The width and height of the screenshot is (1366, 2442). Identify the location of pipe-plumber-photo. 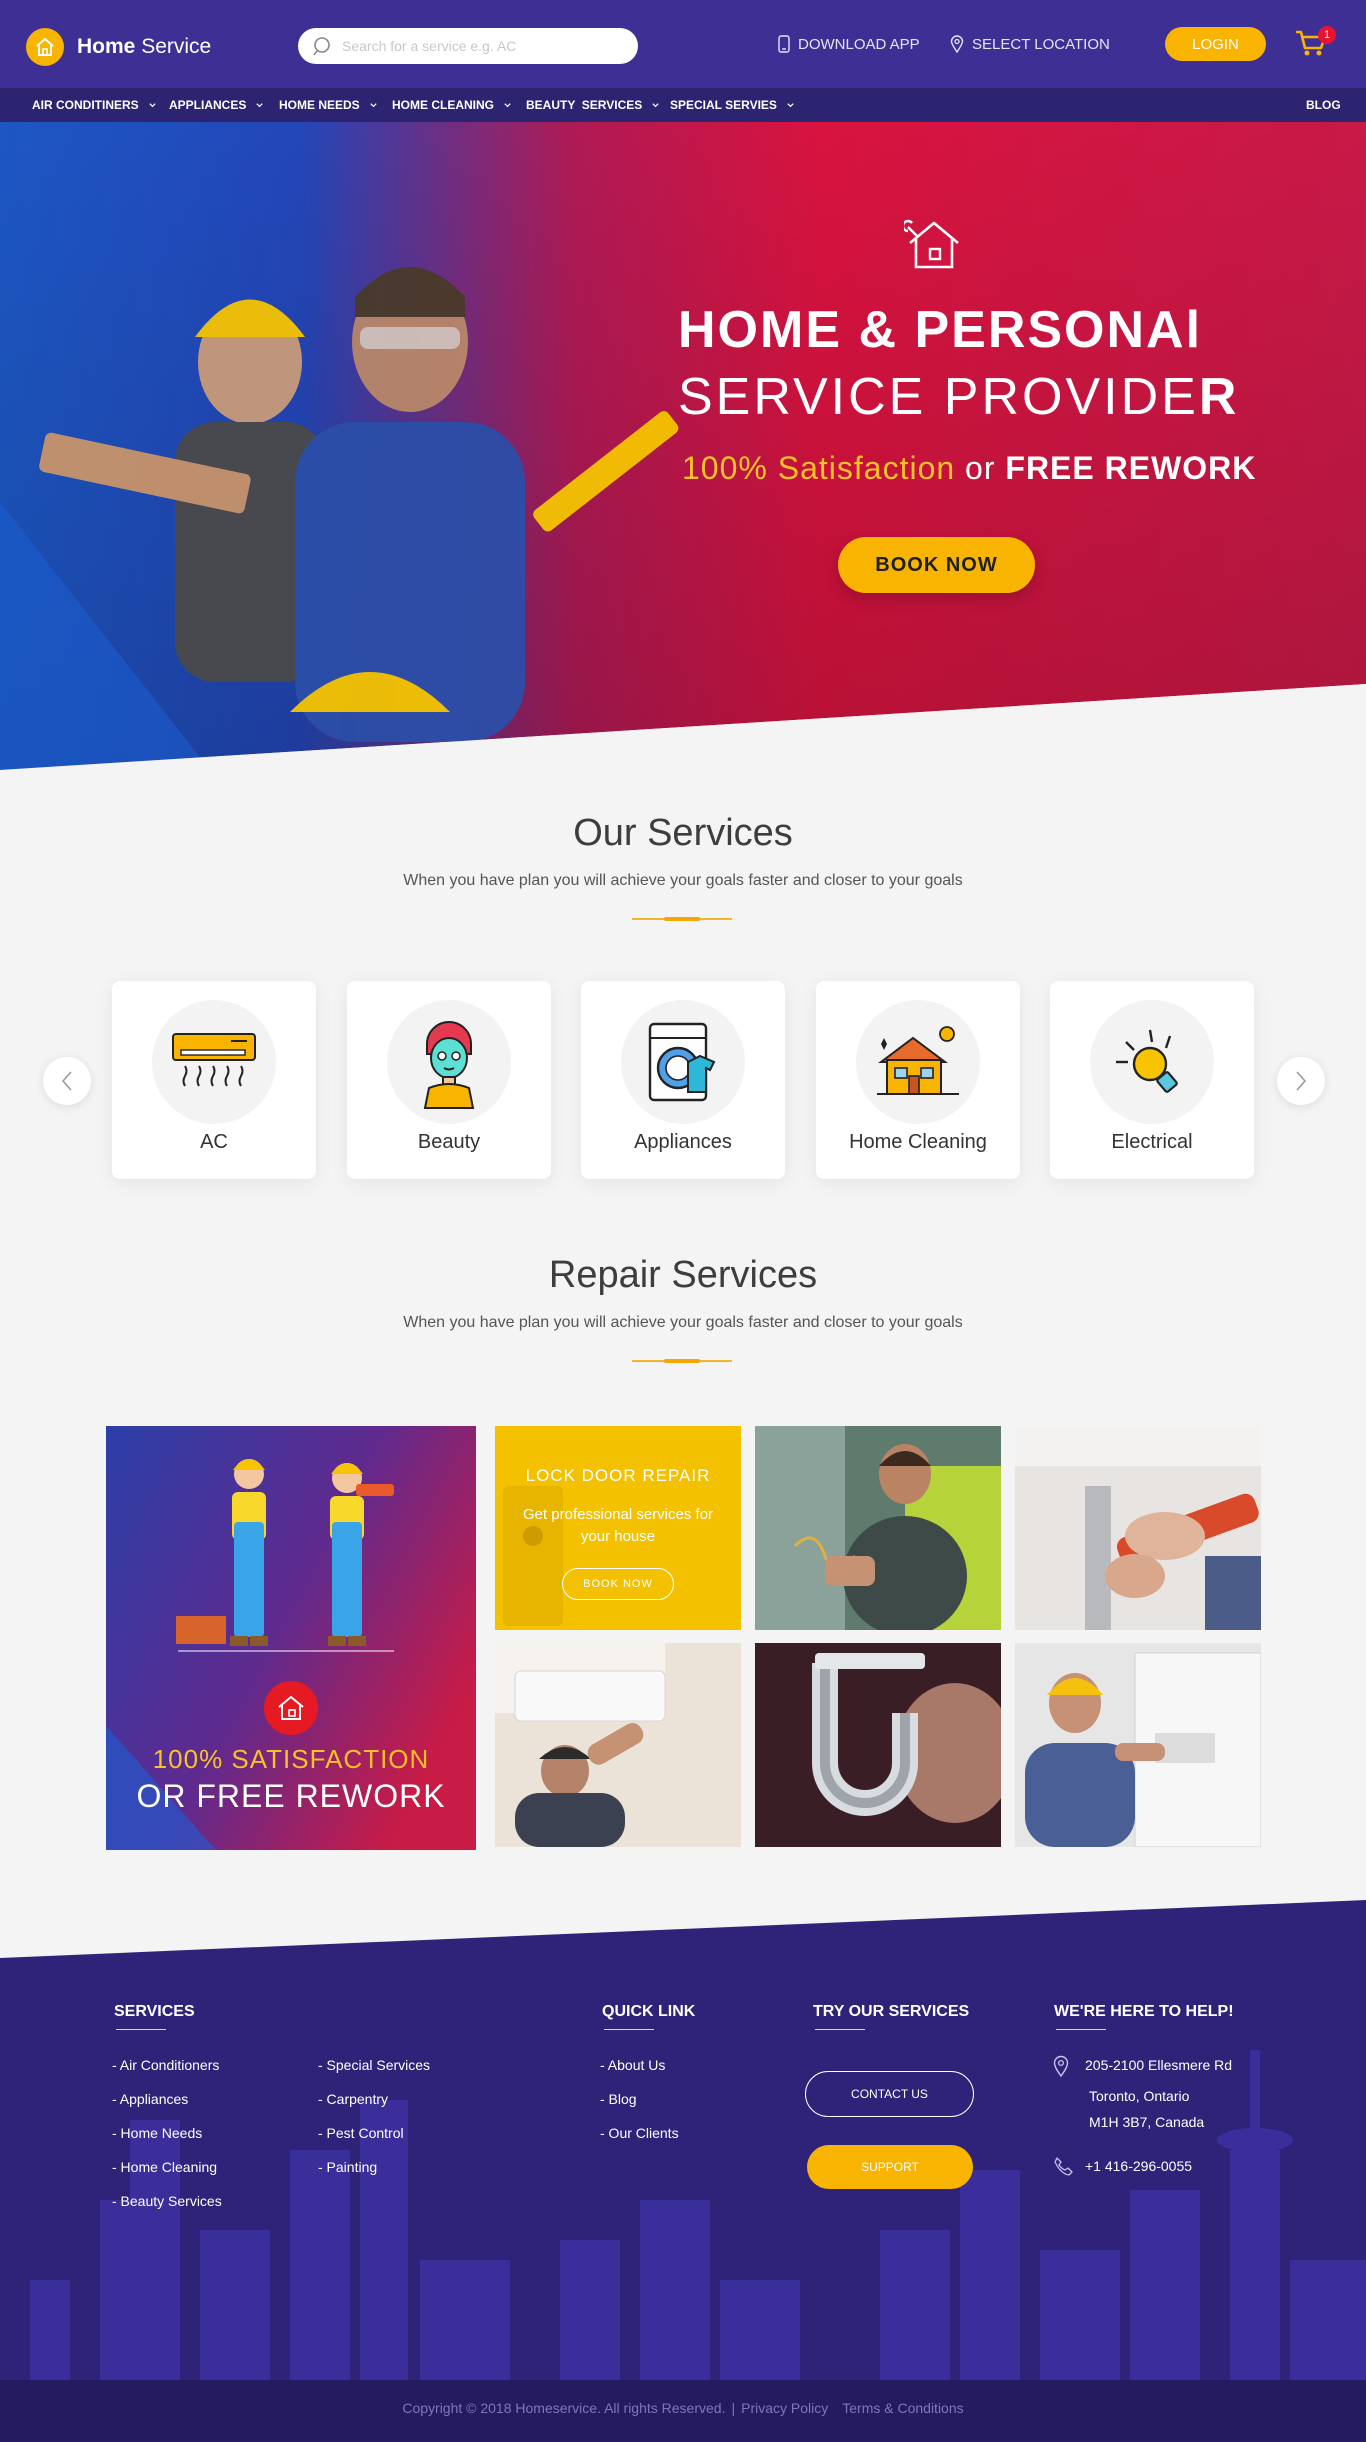
(878, 1745).